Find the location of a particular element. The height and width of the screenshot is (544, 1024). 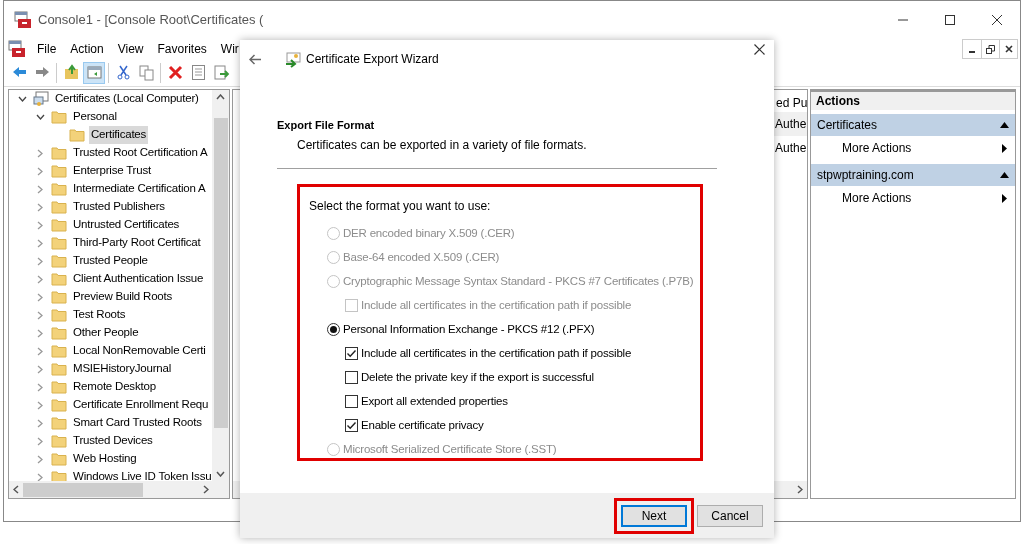

horizontal-scrollbar is located at coordinates (119, 489).